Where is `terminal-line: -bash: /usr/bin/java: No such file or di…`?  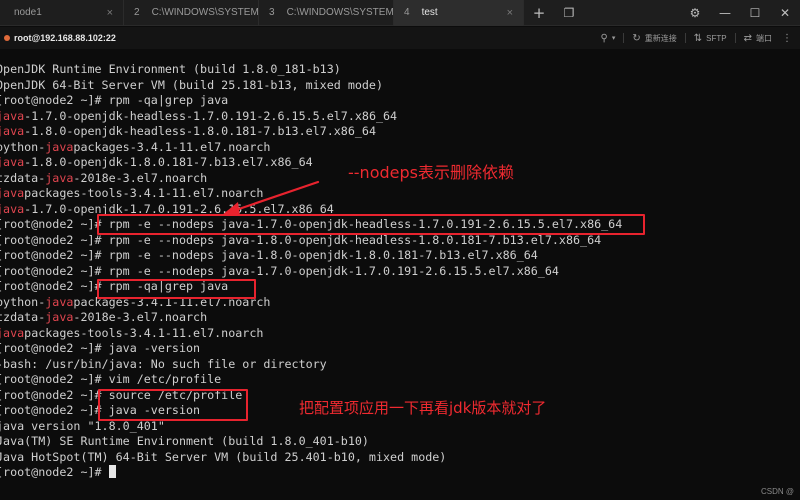 terminal-line: -bash: /usr/bin/java: No such file or di… is located at coordinates (163, 364).